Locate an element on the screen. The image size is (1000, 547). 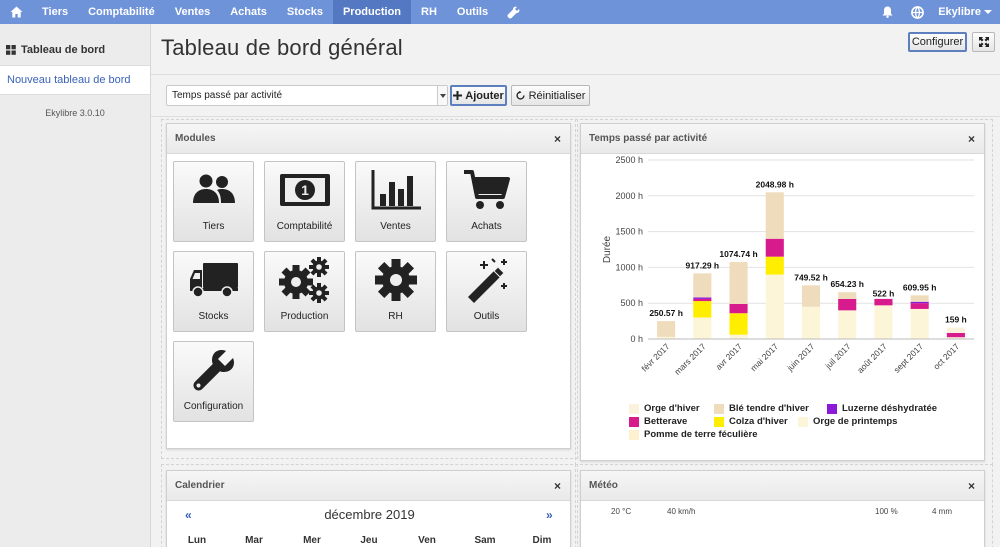
nav-tools-icon is located at coordinates (513, 12).